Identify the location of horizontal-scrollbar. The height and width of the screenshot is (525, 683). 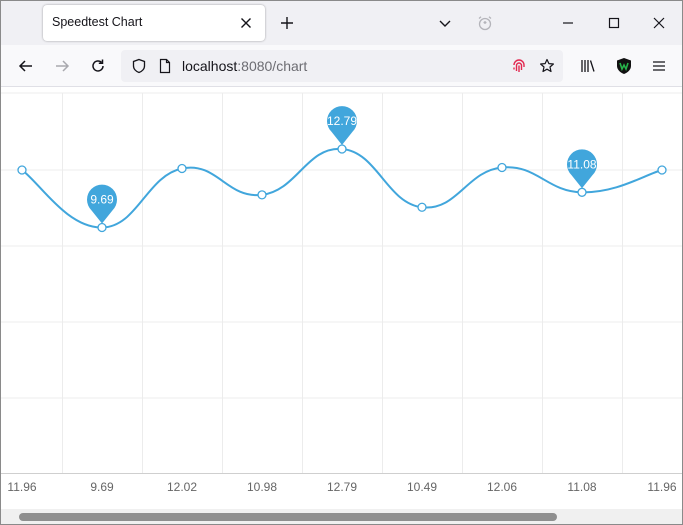
(341, 516).